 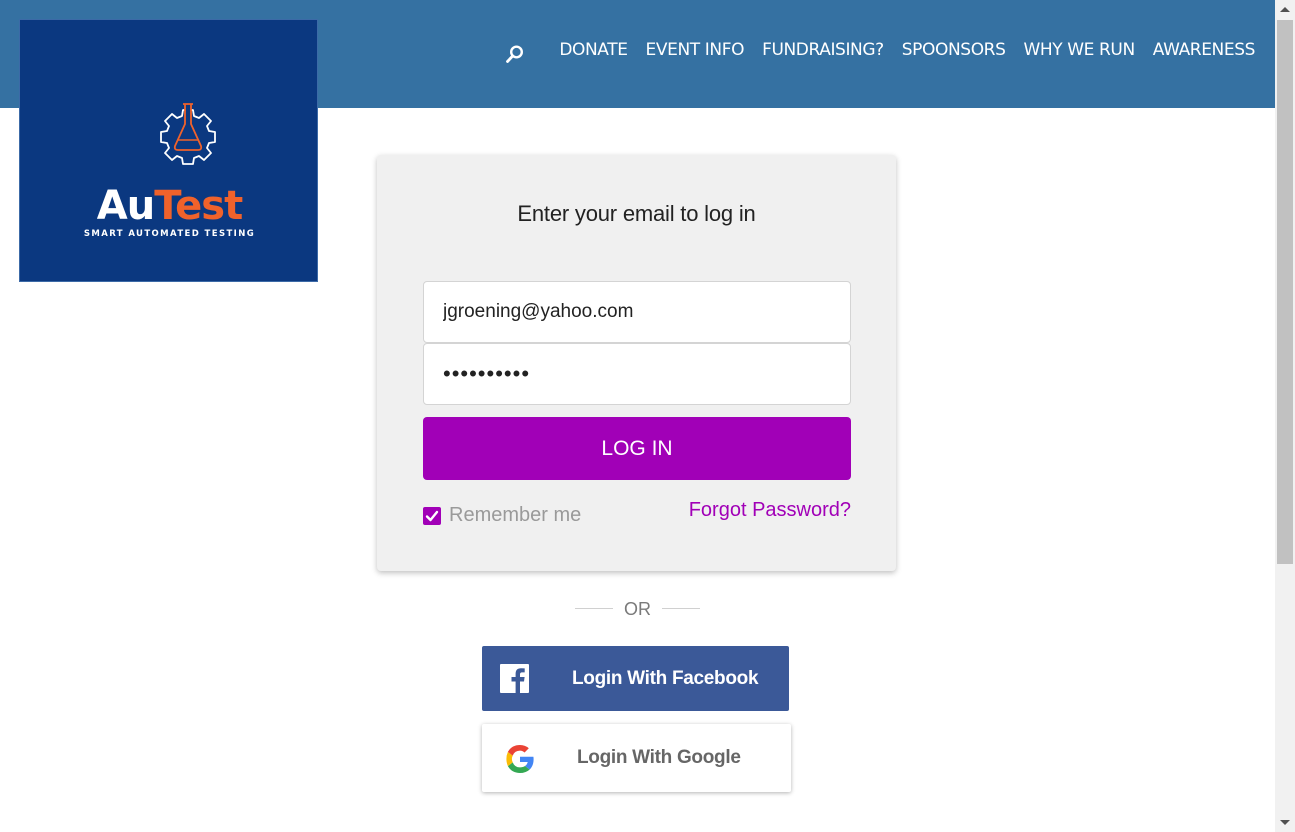 What do you see at coordinates (1285, 9) in the screenshot?
I see `scroll-up-arrow-icon` at bounding box center [1285, 9].